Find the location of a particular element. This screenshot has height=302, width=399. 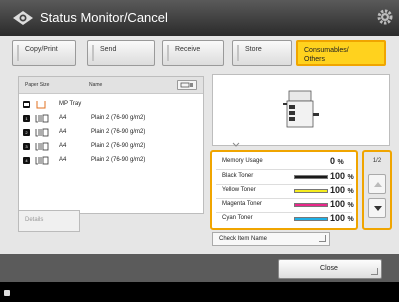

tab-store: Store is located at coordinates (262, 53).